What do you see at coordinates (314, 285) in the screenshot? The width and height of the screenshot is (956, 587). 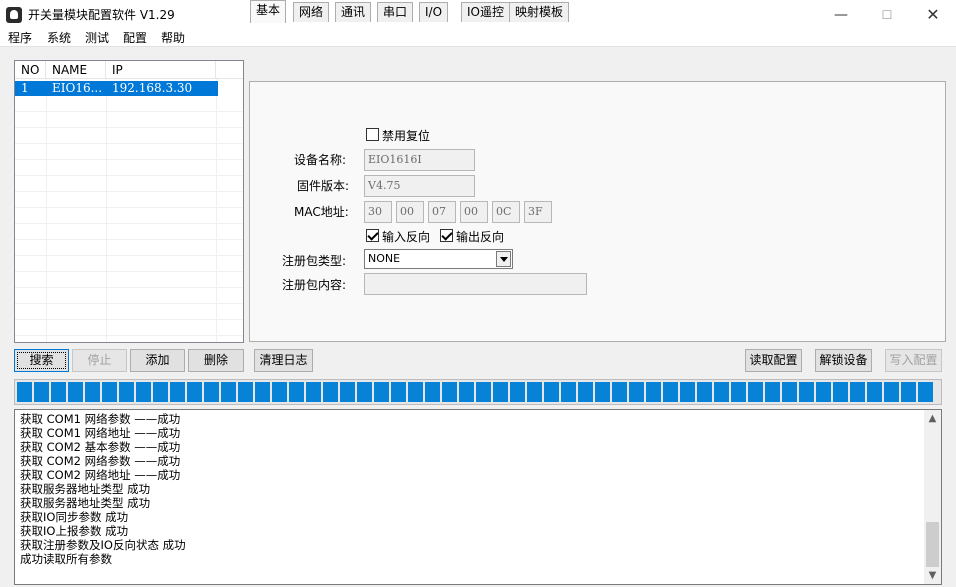 I see `reg-content-label: 注册包内容:` at bounding box center [314, 285].